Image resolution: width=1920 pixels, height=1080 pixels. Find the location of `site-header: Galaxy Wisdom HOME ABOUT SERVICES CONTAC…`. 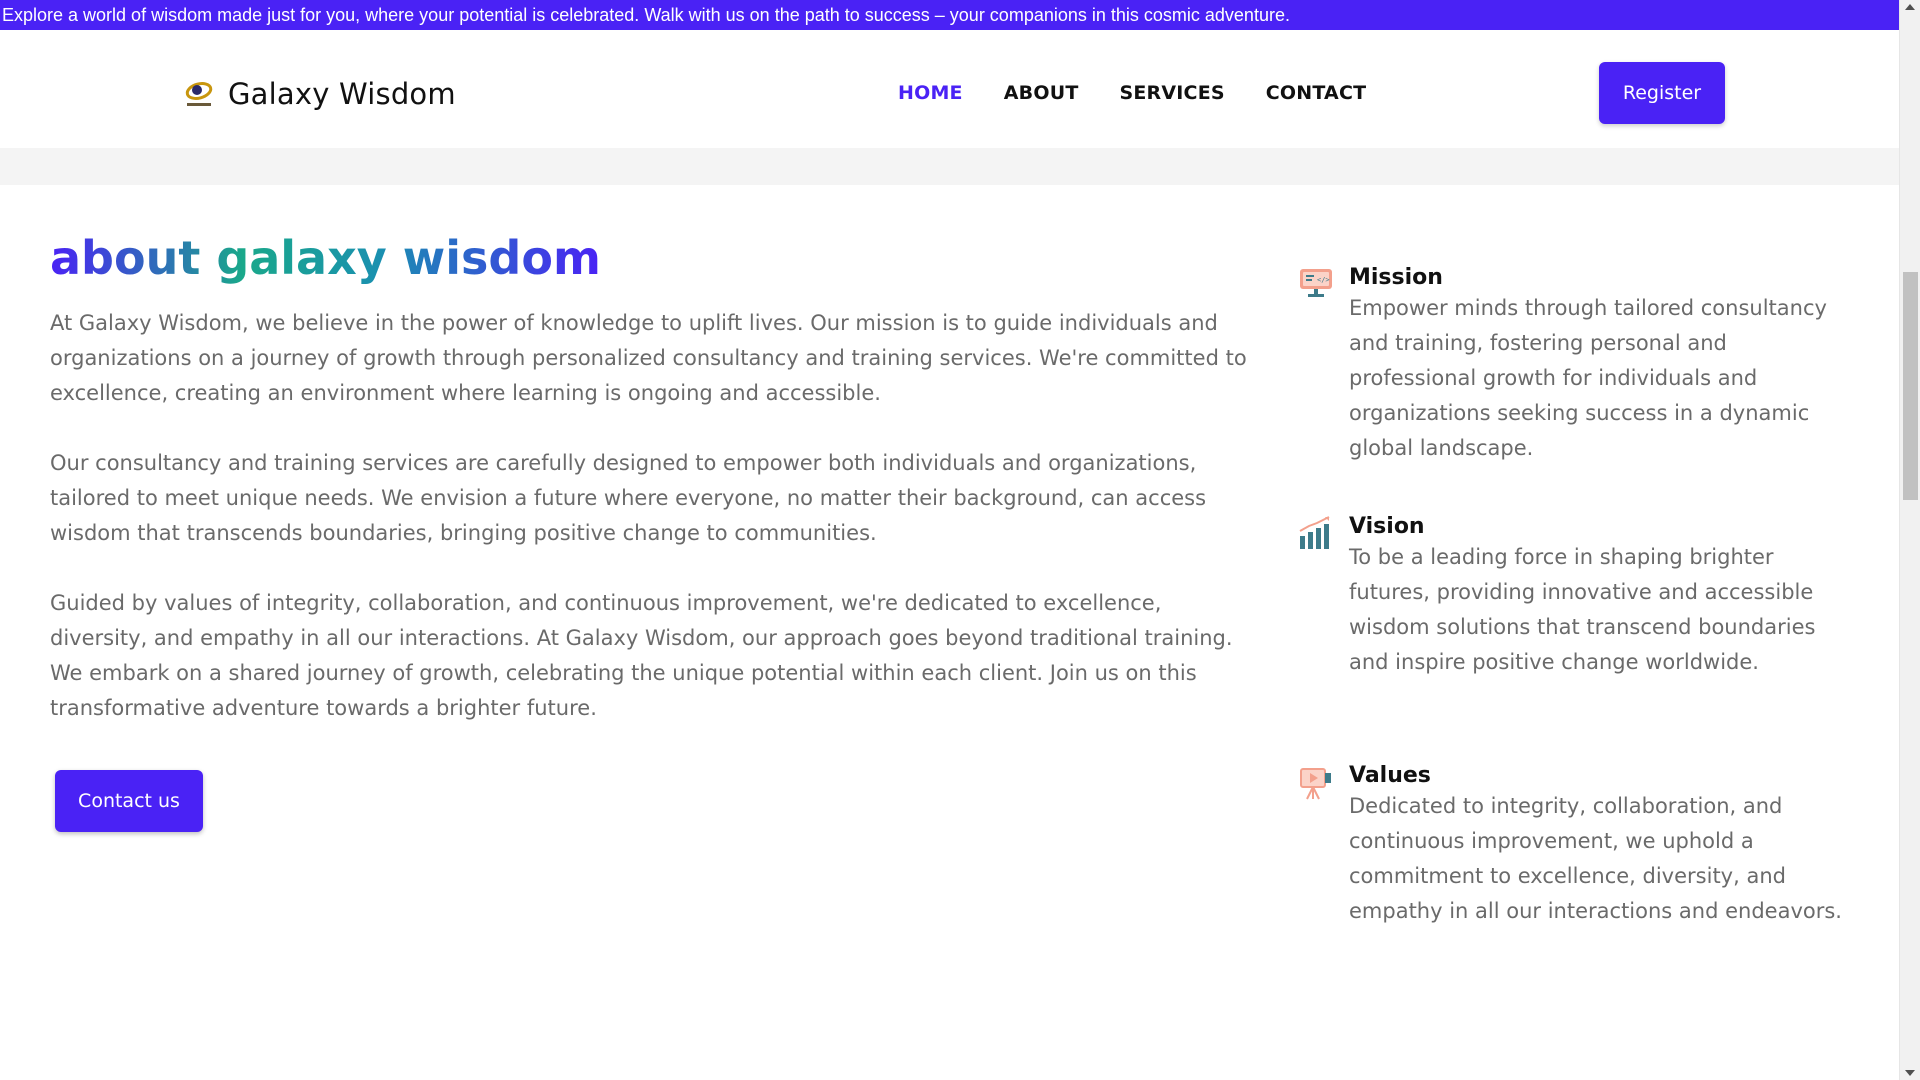

site-header: Galaxy Wisdom HOME ABOUT SERVICES CONTAC… is located at coordinates (949, 89).